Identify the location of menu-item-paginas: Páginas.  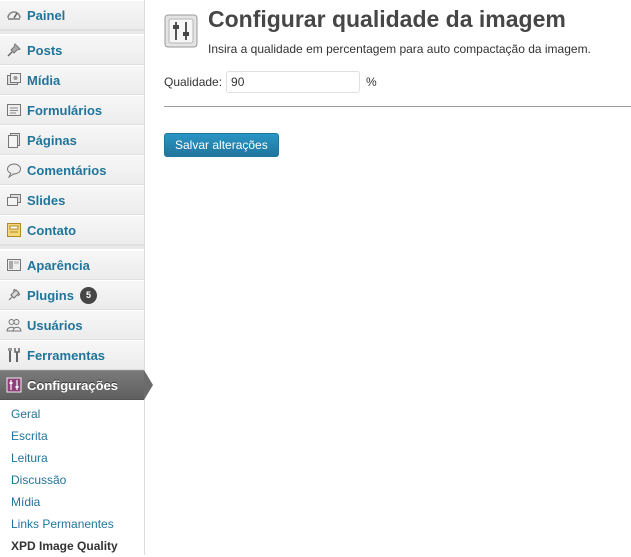
(72, 140).